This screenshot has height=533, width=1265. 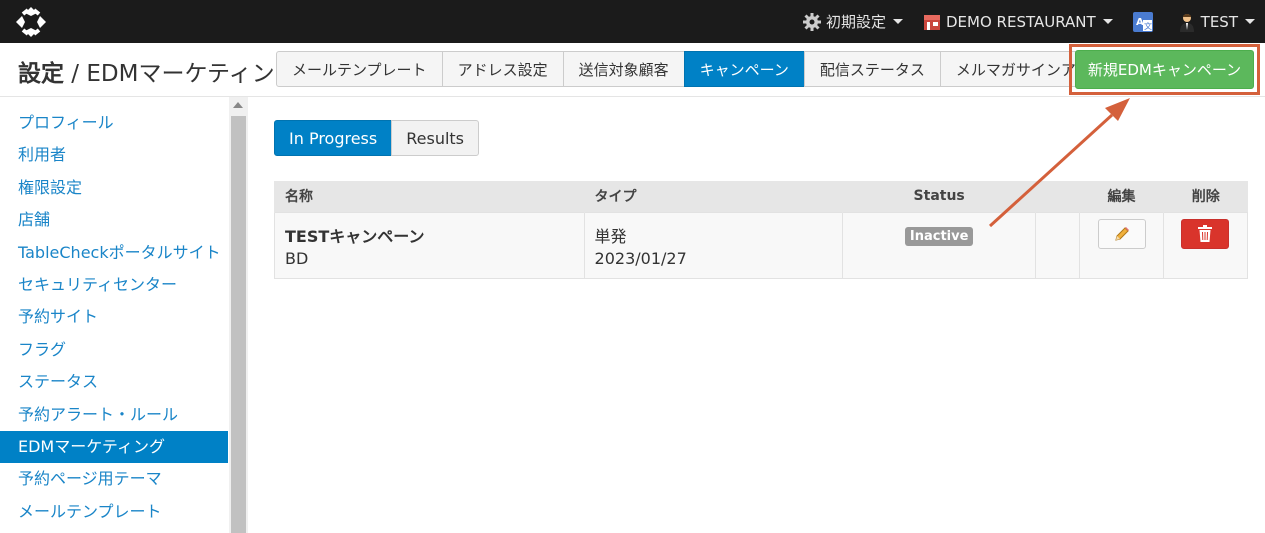 I want to click on scroll-up-icon, so click(x=238, y=105).